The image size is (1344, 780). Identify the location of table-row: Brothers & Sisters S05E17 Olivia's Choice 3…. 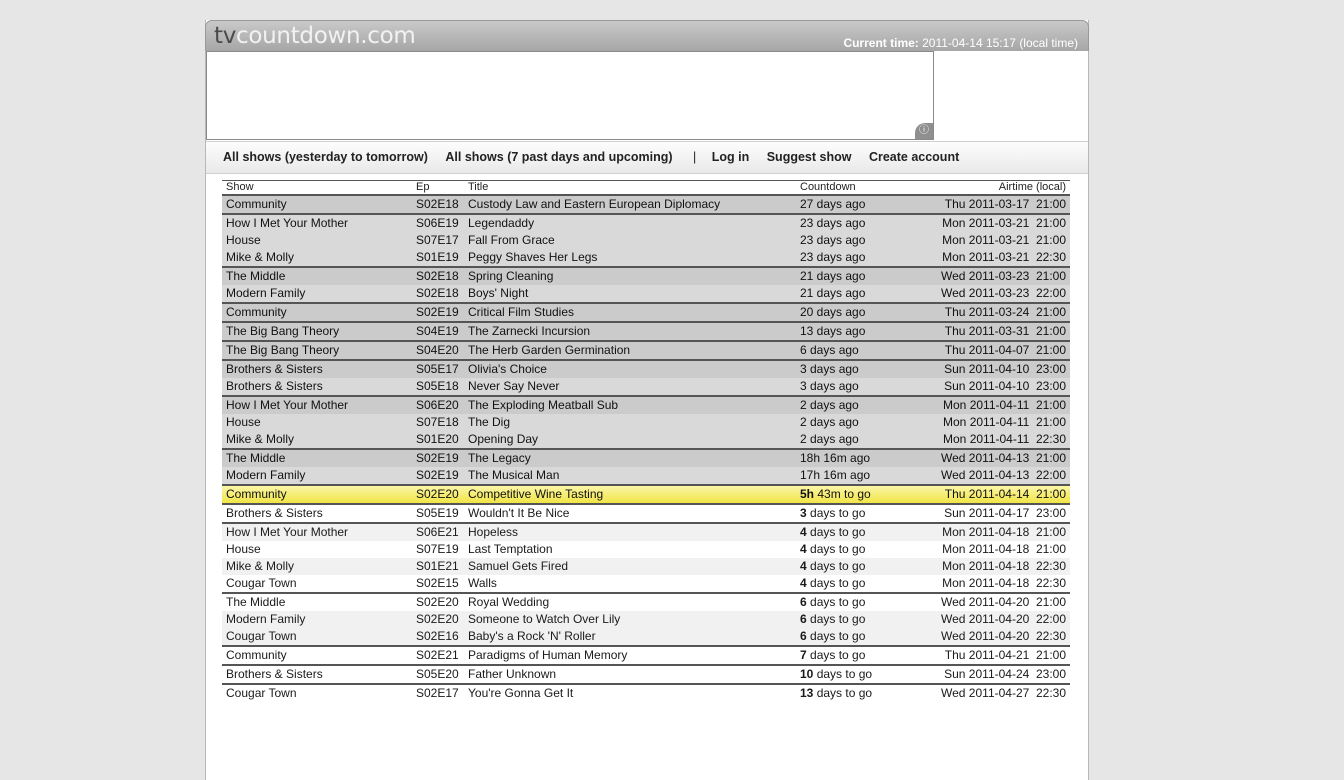
(646, 368).